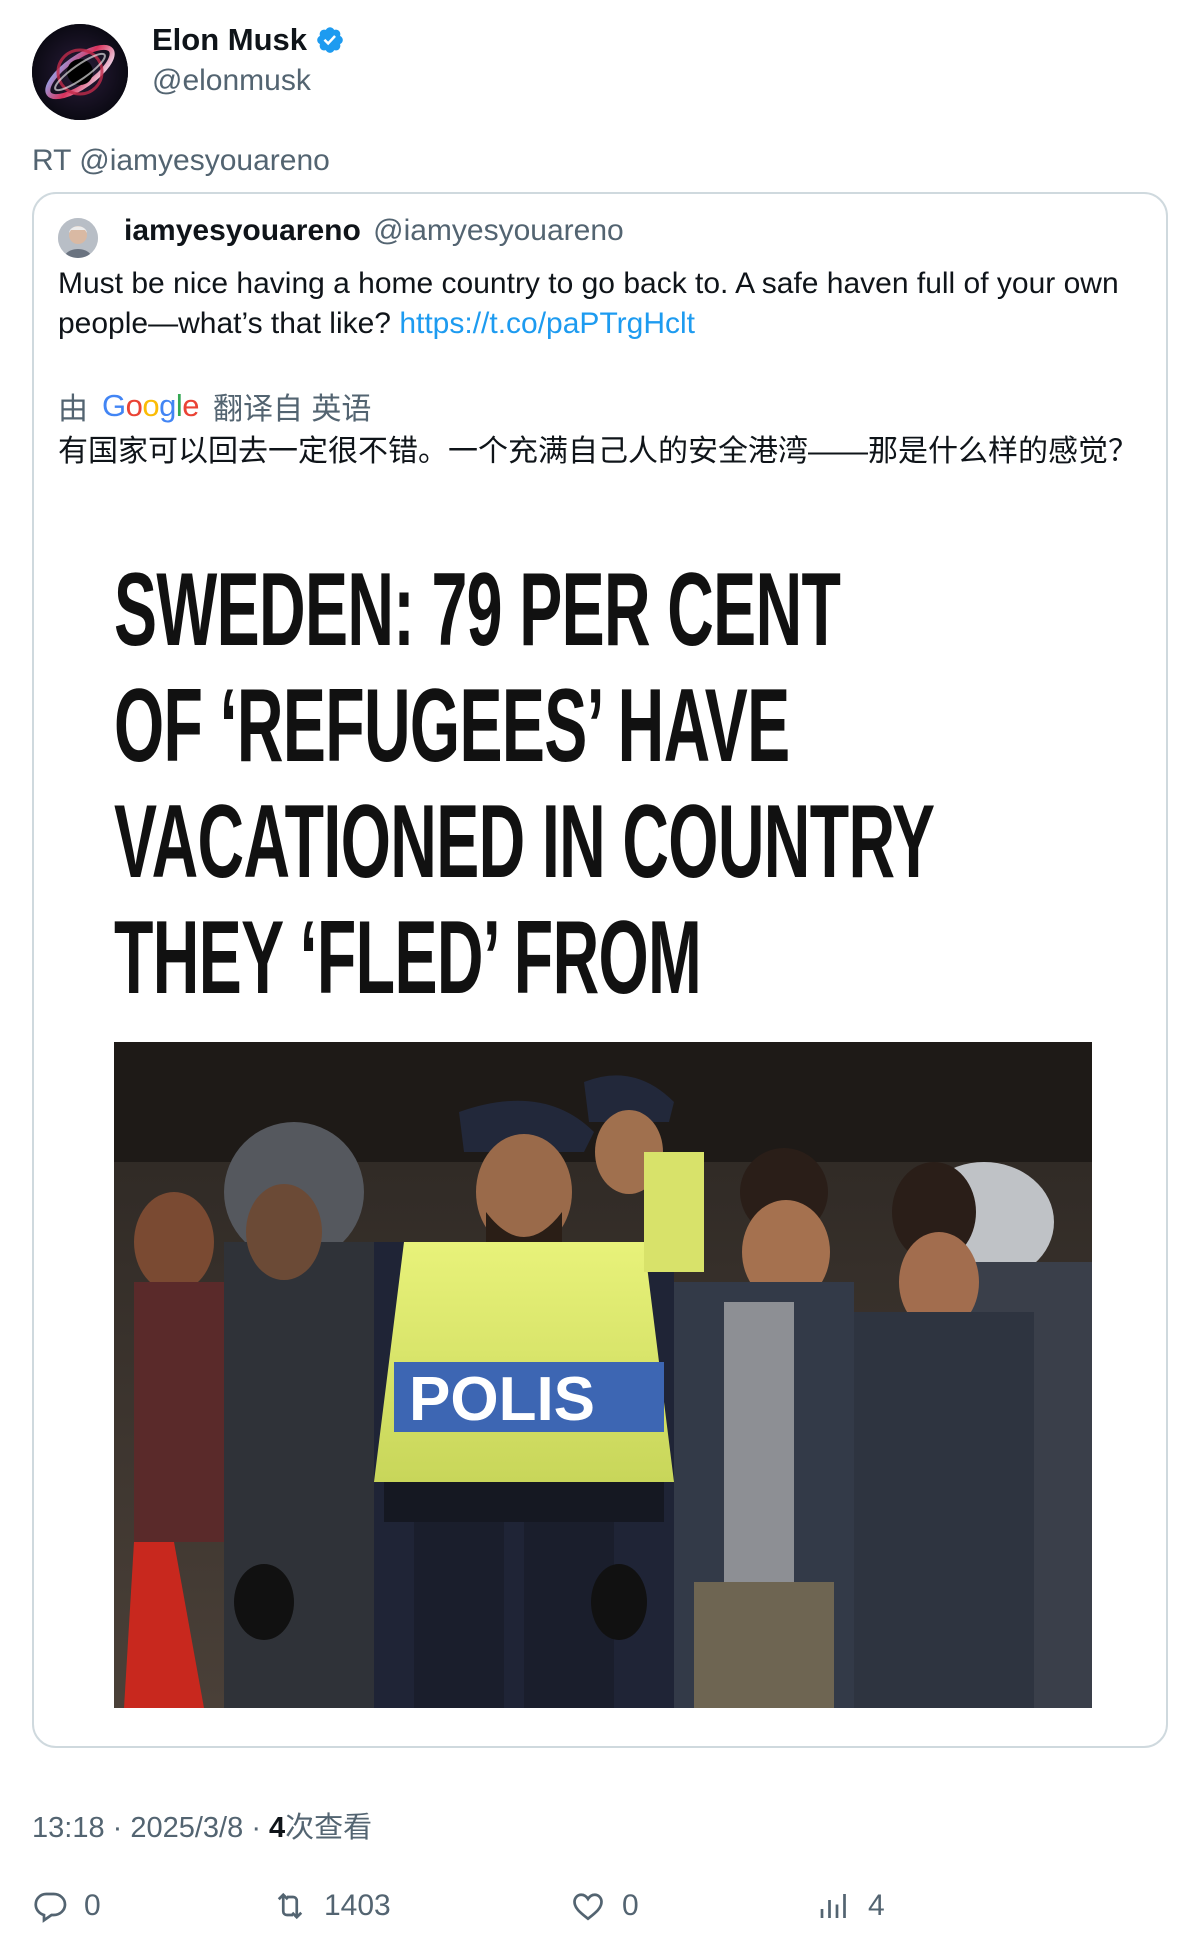  Describe the element at coordinates (588, 1907) in the screenshot. I see `heart-icon` at that location.